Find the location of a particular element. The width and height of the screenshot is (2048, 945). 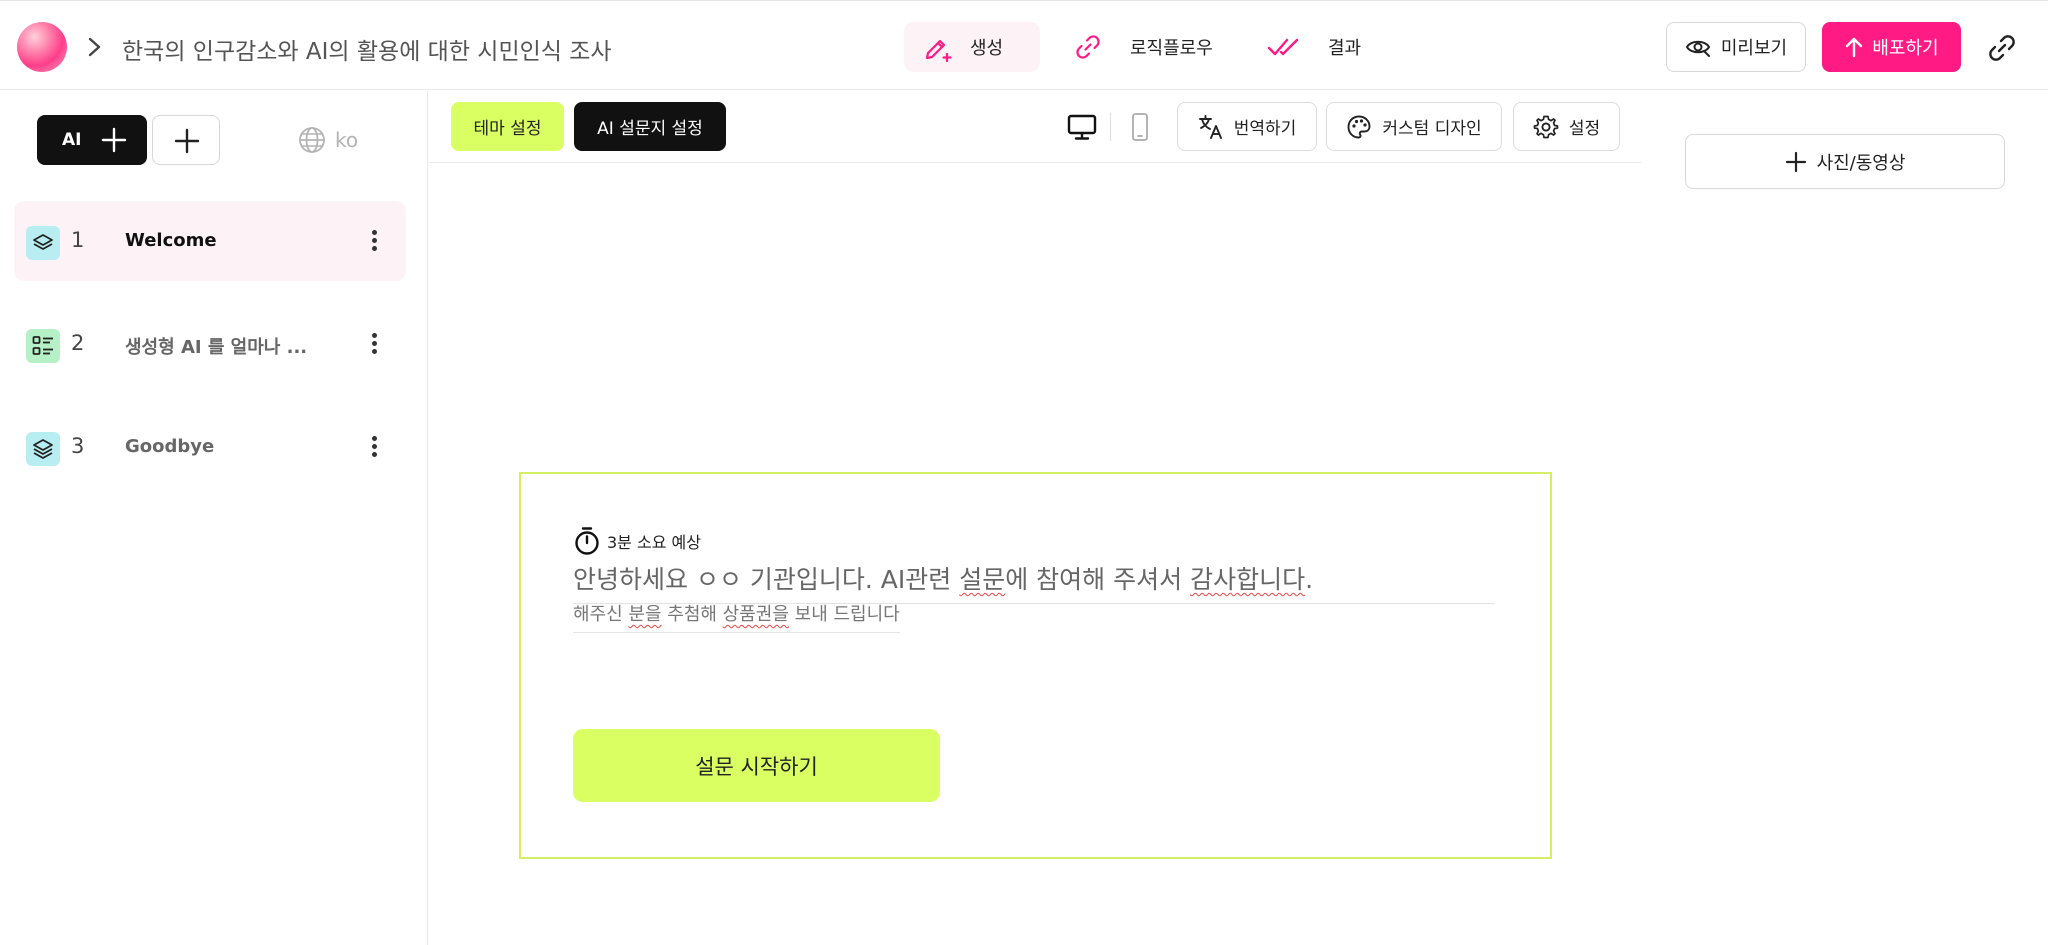

welcome-description-input: 해주신 분을 추첨해 상품권을 보내 드립니다 is located at coordinates (736, 616).